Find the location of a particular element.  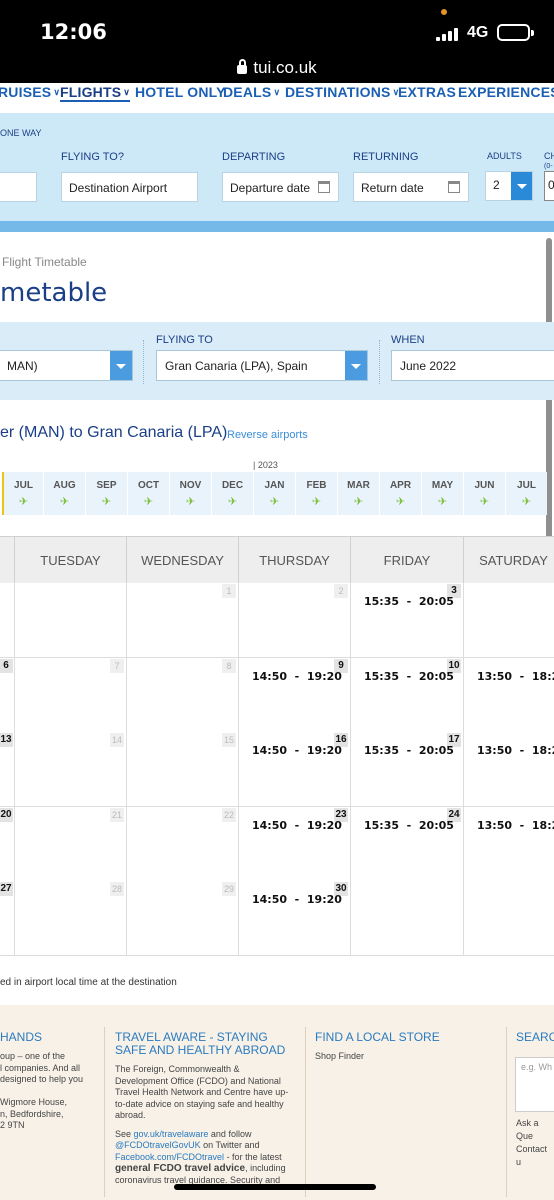

month-tab-may: MAY ✈ is located at coordinates (442, 493).